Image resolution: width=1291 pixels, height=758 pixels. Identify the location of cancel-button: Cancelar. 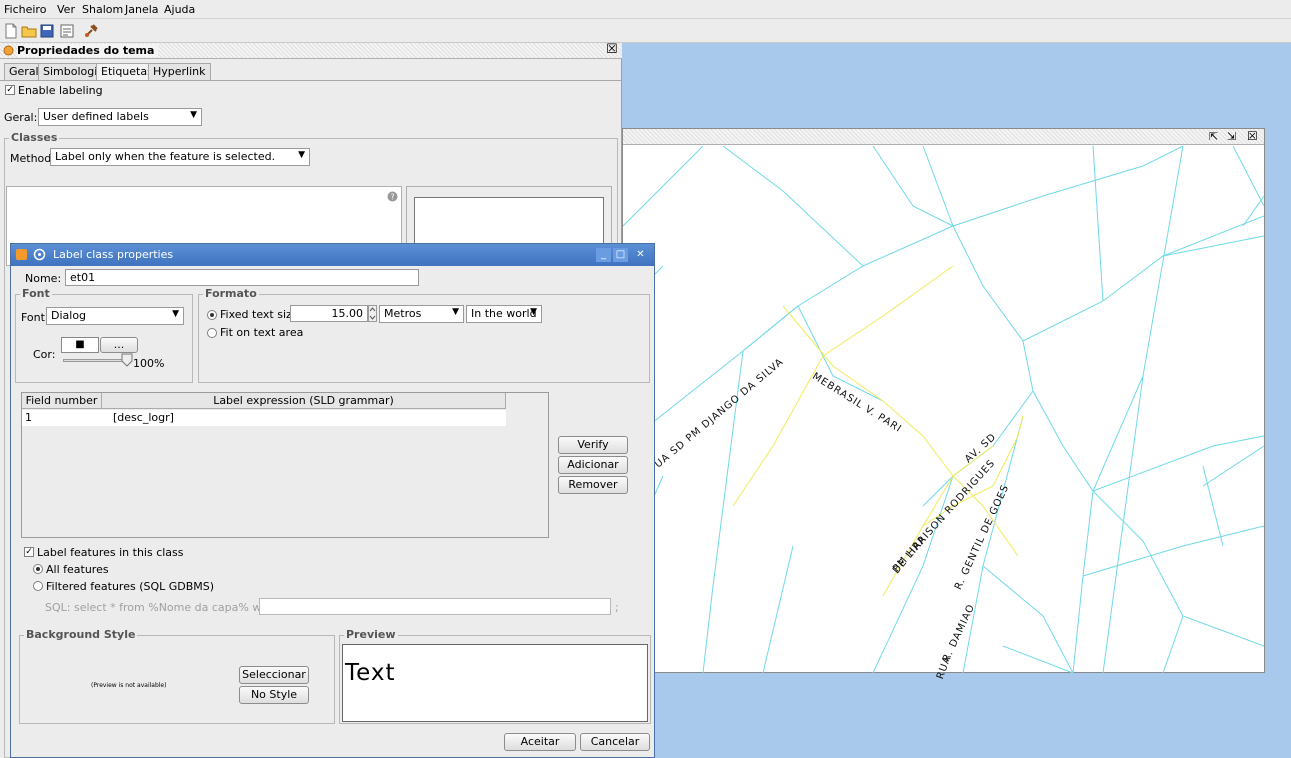
(615, 742).